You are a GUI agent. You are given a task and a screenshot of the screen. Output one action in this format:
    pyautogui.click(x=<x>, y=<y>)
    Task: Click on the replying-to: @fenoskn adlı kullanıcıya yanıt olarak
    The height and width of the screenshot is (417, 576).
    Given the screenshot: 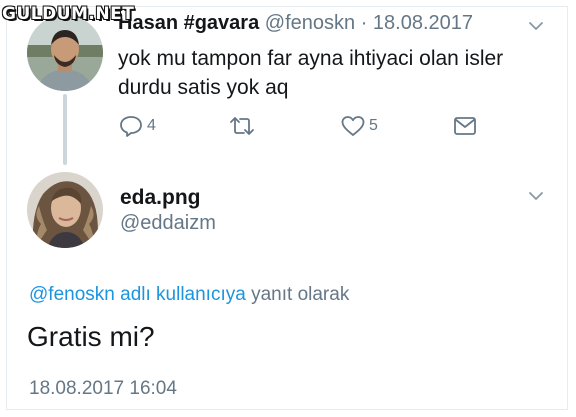 What is the action you would take?
    pyautogui.click(x=189, y=295)
    